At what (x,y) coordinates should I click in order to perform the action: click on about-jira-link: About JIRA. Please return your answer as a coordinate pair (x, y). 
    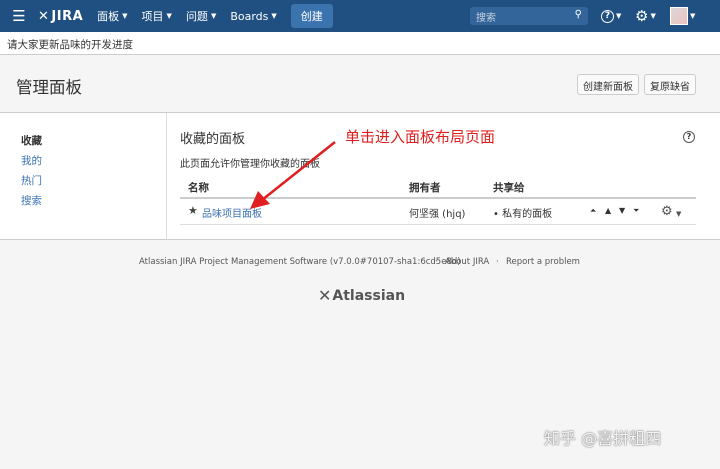
    Looking at the image, I should click on (467, 262).